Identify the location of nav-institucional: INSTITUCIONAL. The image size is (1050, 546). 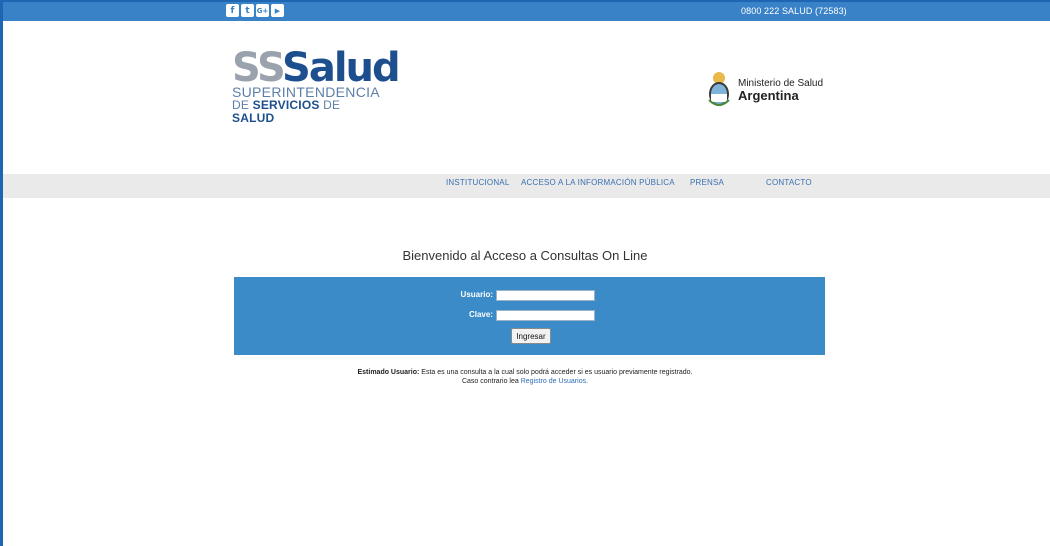
(478, 182).